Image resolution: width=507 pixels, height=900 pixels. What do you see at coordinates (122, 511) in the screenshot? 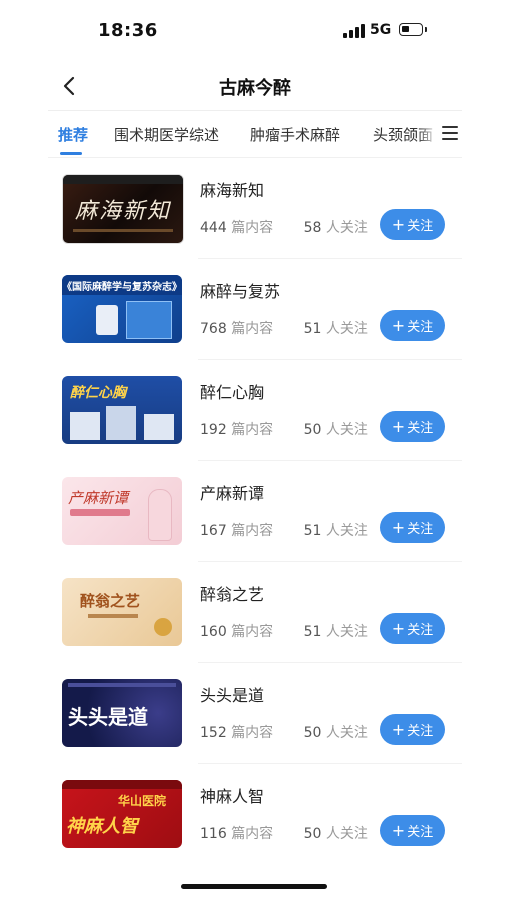
I see `channel-thumbnail: 产麻新谭` at bounding box center [122, 511].